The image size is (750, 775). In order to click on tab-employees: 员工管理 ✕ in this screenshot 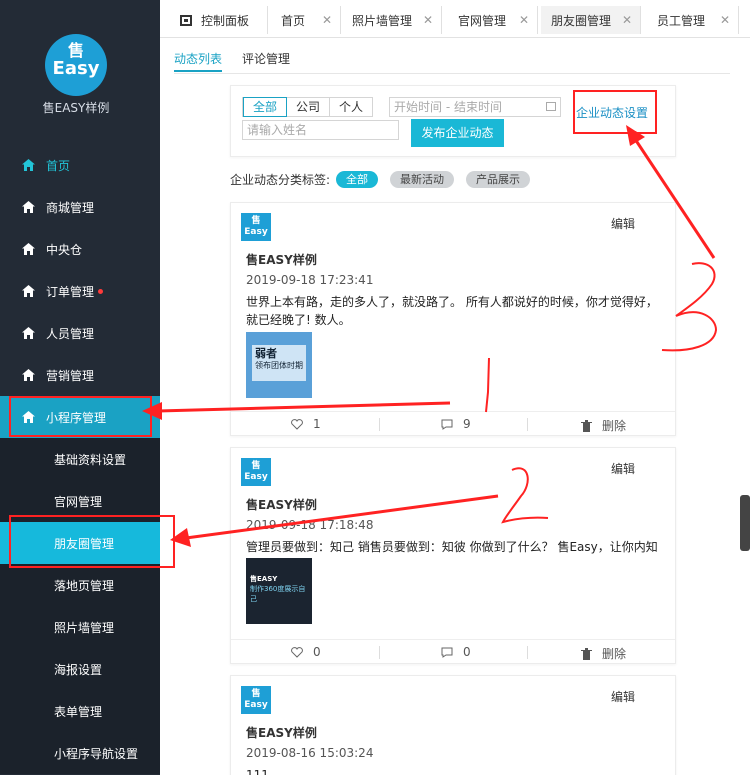, I will do `click(693, 20)`.